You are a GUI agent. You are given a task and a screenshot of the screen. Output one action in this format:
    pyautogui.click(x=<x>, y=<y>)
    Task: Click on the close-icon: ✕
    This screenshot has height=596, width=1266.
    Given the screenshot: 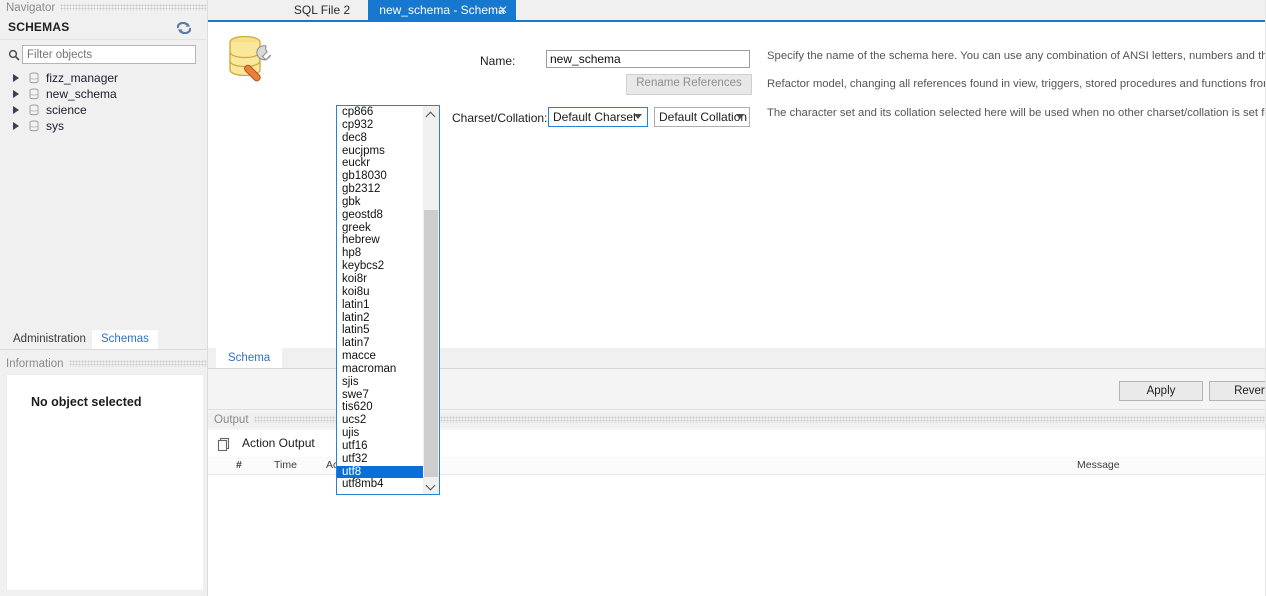 What is the action you would take?
    pyautogui.click(x=503, y=10)
    